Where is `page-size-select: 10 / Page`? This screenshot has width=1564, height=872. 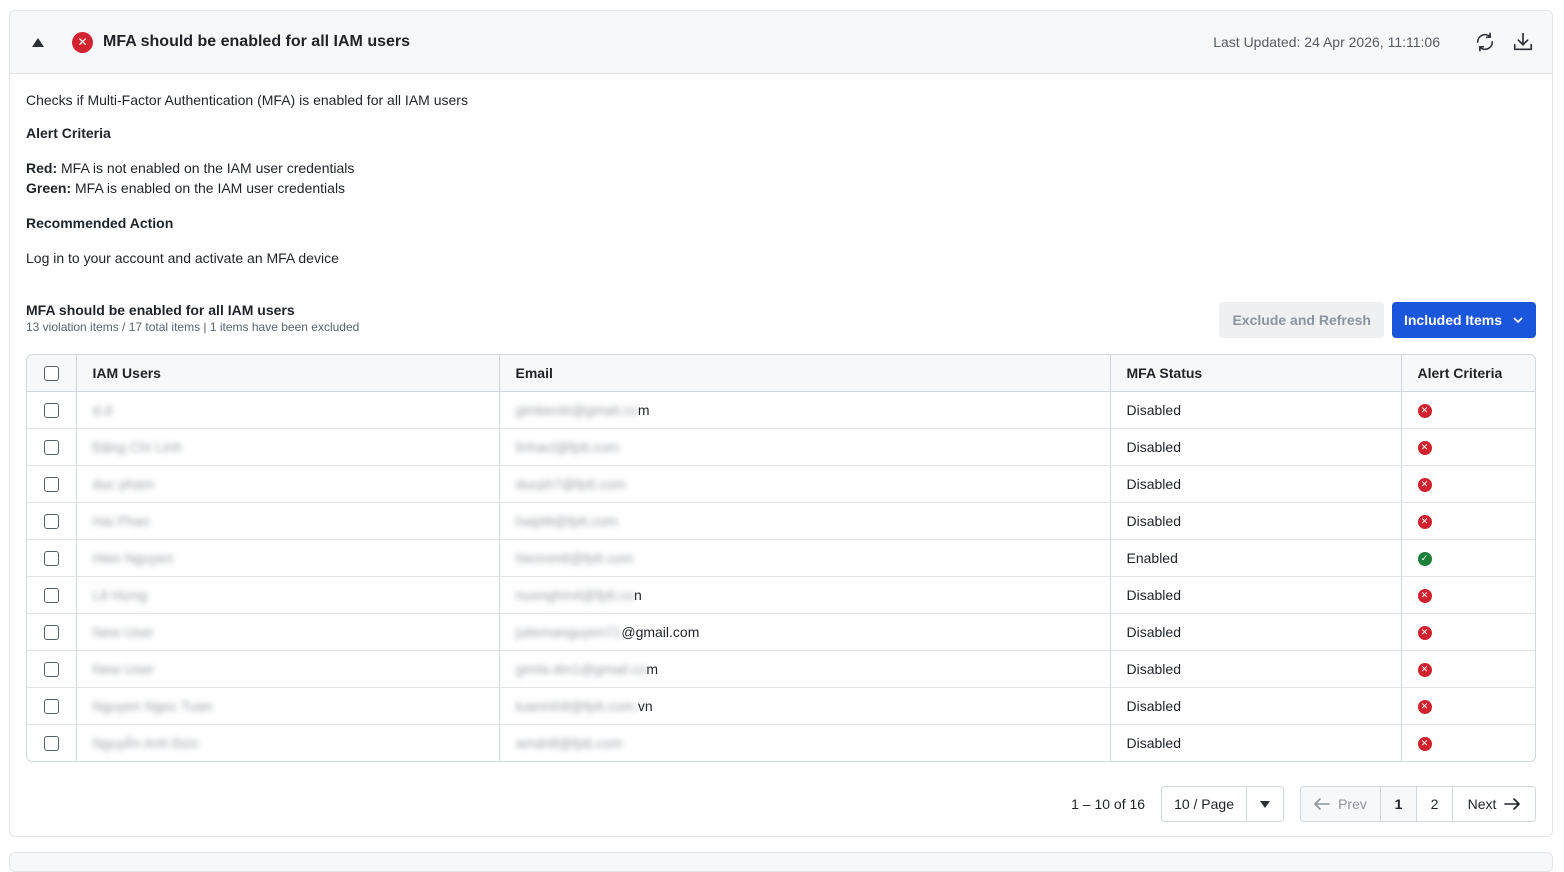
page-size-select: 10 / Page is located at coordinates (1222, 804).